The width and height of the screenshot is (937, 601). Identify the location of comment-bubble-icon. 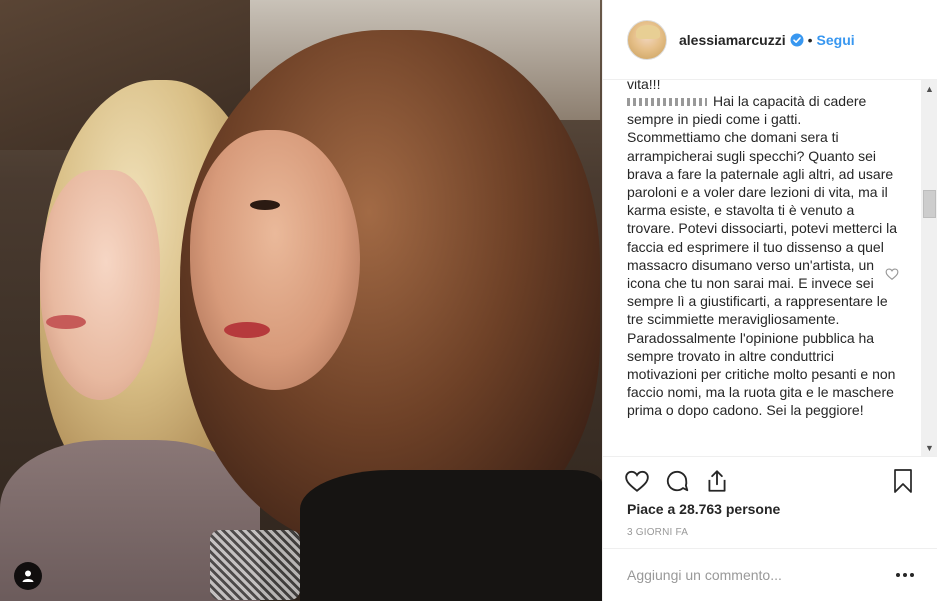
(677, 481).